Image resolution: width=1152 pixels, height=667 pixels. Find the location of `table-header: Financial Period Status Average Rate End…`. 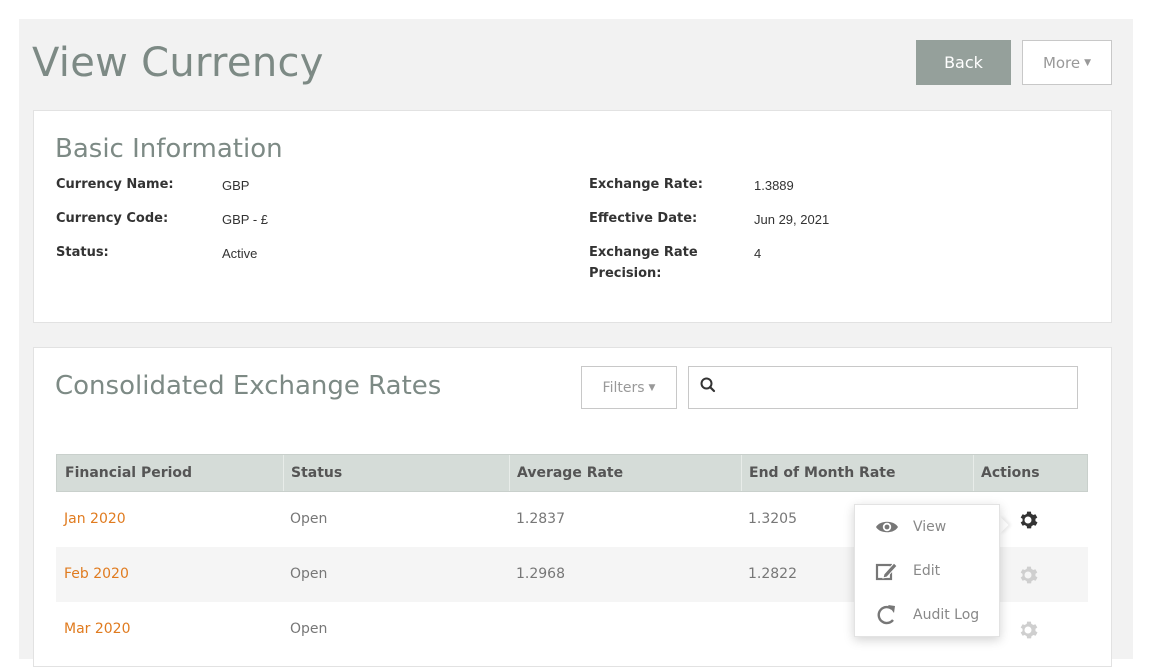

table-header: Financial Period Status Average Rate End… is located at coordinates (572, 473).